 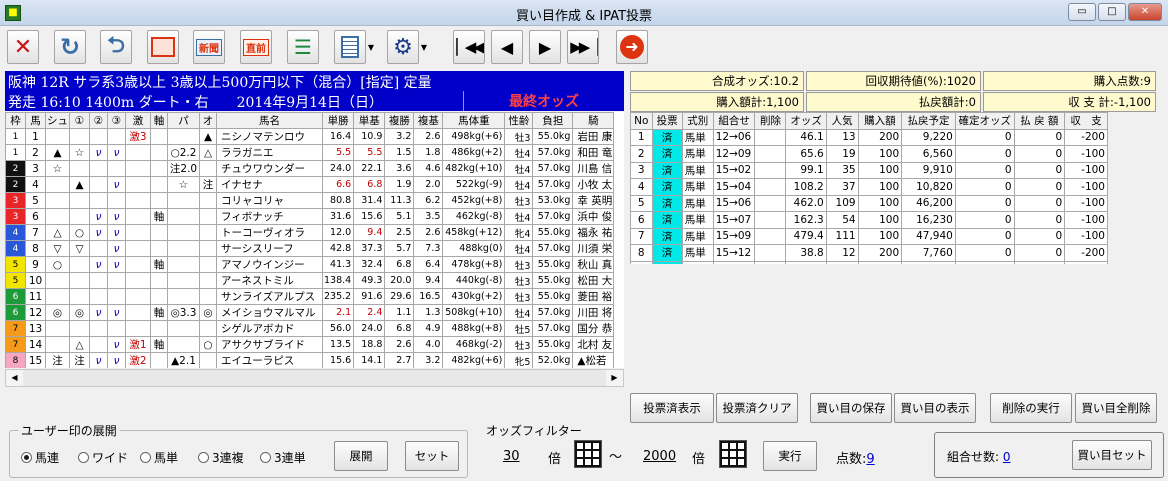 I want to click on horse-col-header: ②, so click(x=98, y=120).